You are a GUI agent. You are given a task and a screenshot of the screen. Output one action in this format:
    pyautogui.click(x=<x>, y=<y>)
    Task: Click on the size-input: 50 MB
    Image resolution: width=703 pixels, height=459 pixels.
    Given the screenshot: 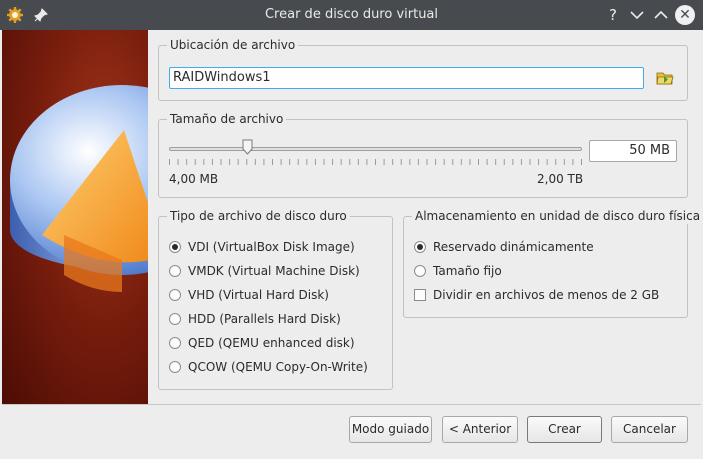 What is the action you would take?
    pyautogui.click(x=633, y=151)
    